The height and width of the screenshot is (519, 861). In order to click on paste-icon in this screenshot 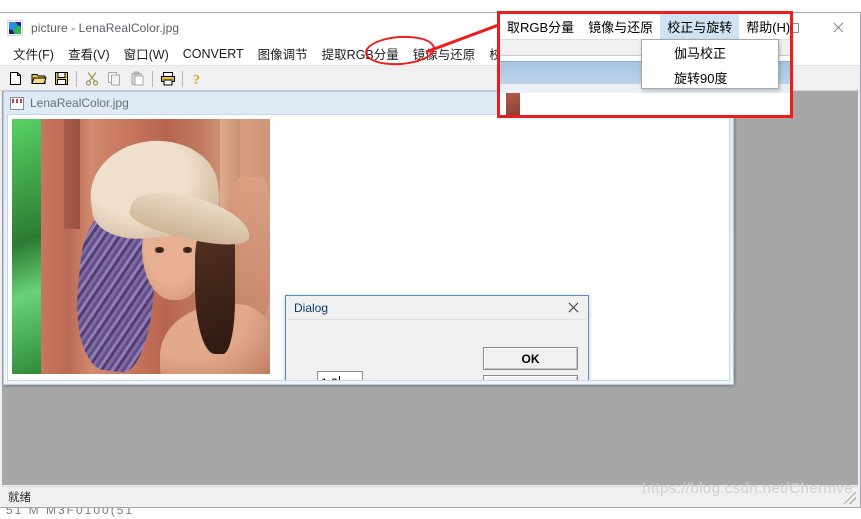, I will do `click(137, 78)`.